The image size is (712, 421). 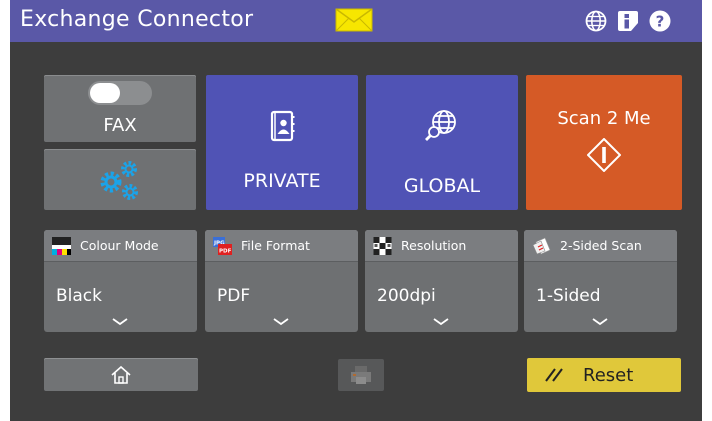 I want to click on resolution-icon, so click(x=382, y=246).